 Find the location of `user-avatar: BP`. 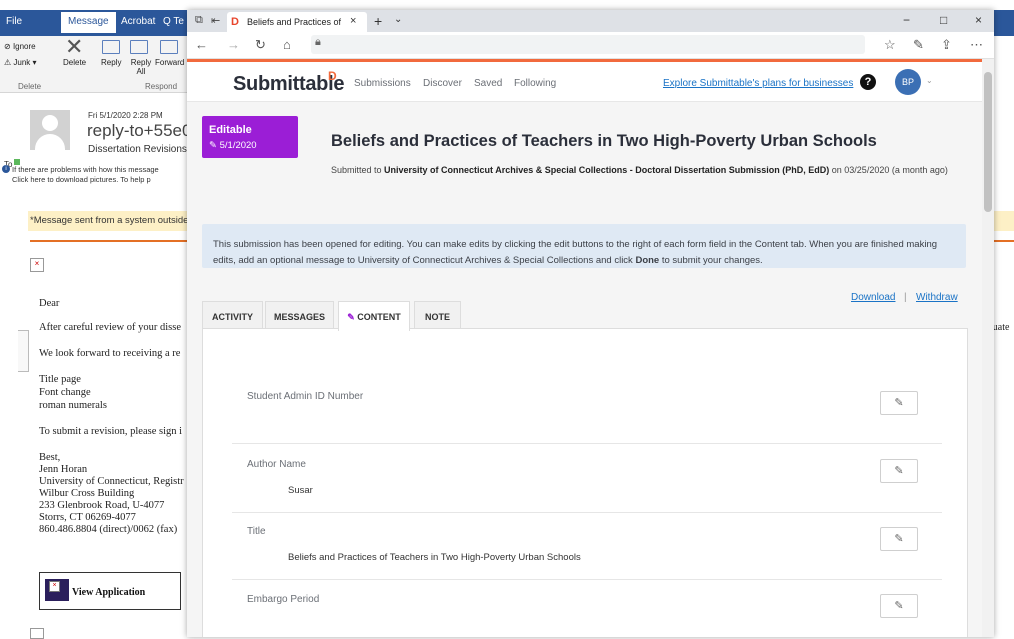

user-avatar: BP is located at coordinates (908, 82).